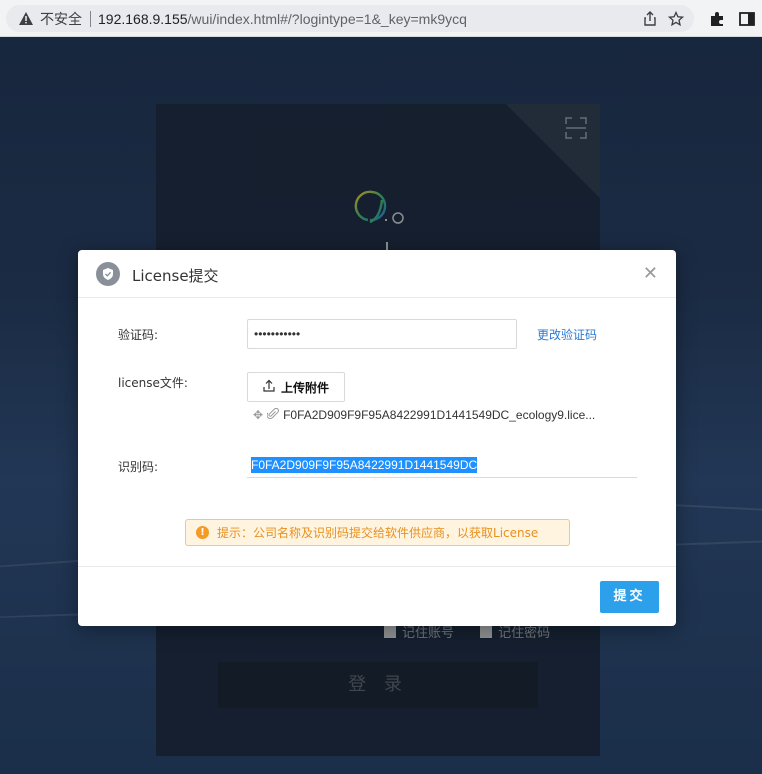  What do you see at coordinates (26, 19) in the screenshot?
I see `warning-icon` at bounding box center [26, 19].